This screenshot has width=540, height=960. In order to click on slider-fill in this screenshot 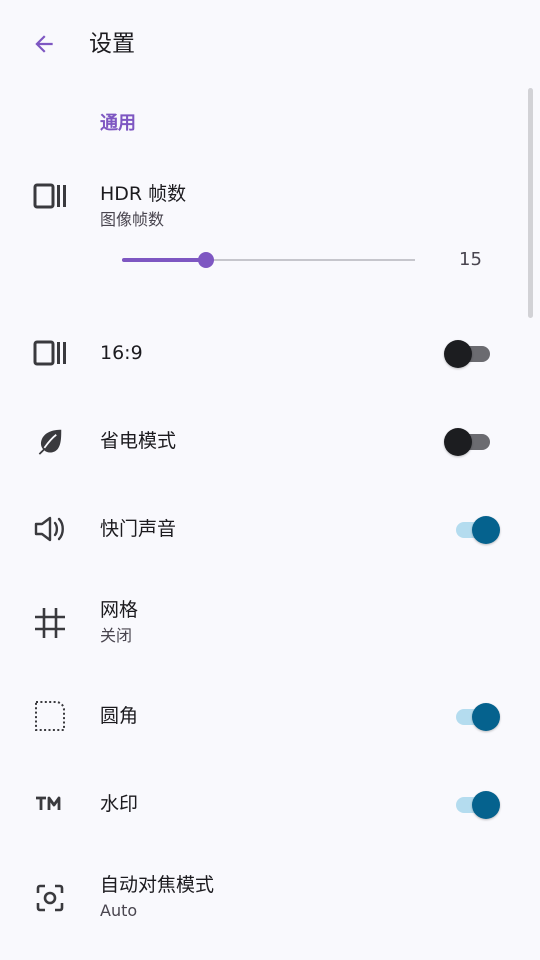, I will do `click(164, 260)`.